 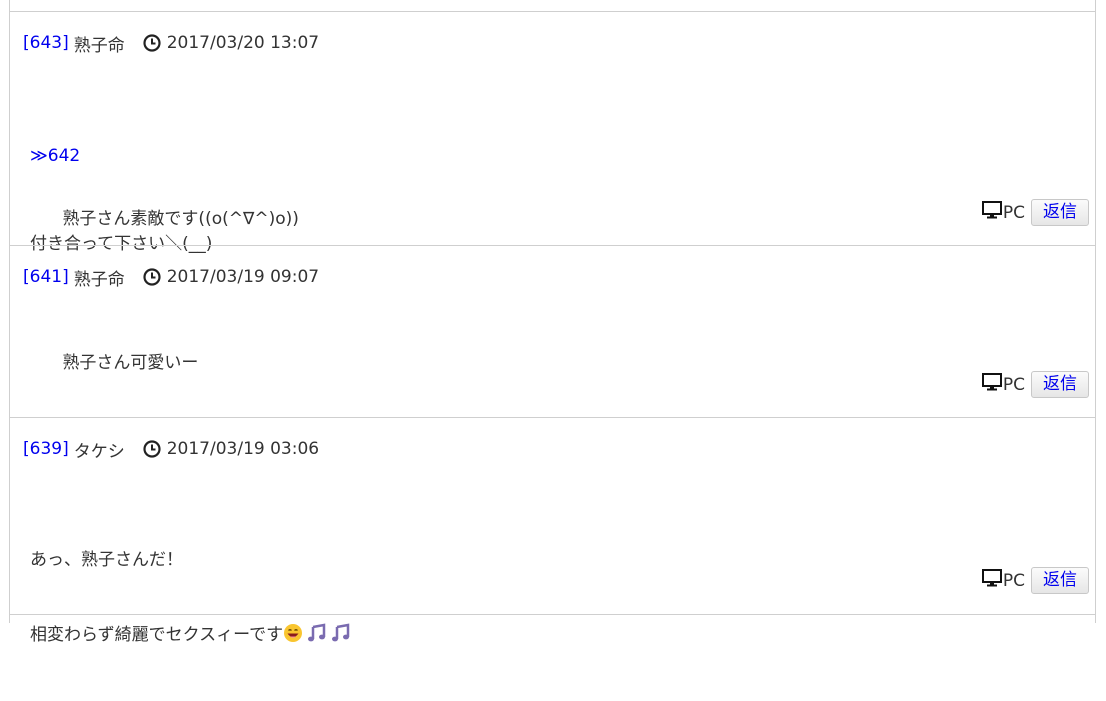 What do you see at coordinates (99, 451) in the screenshot?
I see `post-author: タケシ` at bounding box center [99, 451].